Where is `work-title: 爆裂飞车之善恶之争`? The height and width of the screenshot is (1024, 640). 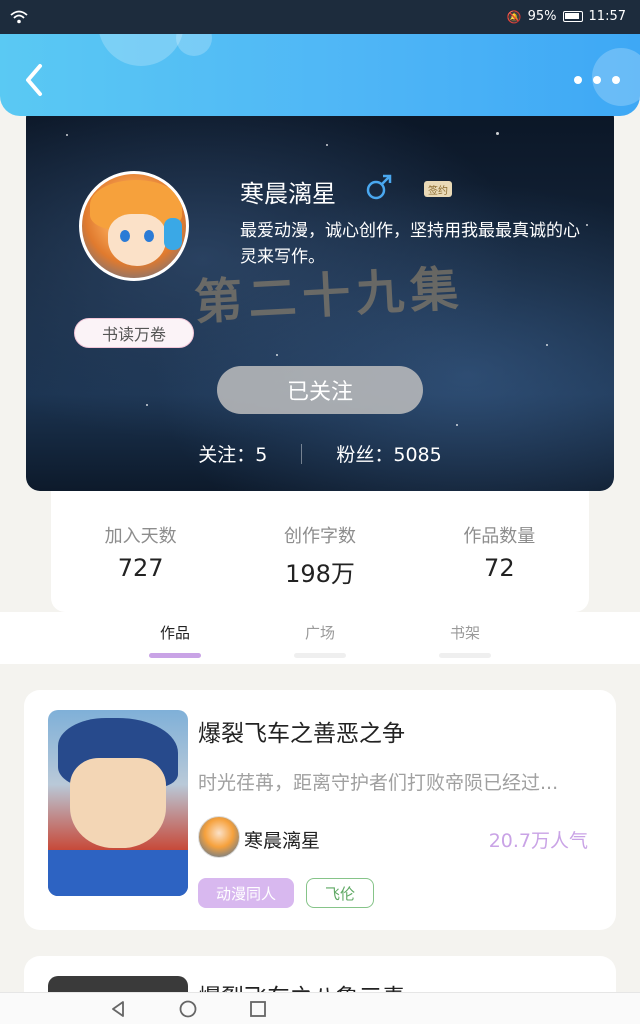 work-title: 爆裂飞车之善恶之争 is located at coordinates (301, 731).